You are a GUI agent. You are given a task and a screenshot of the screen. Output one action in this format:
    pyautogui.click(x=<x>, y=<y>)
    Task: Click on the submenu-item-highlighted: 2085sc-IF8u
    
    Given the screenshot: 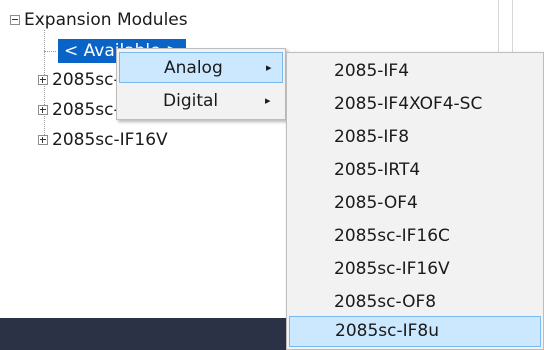 What is the action you would take?
    pyautogui.click(x=415, y=331)
    